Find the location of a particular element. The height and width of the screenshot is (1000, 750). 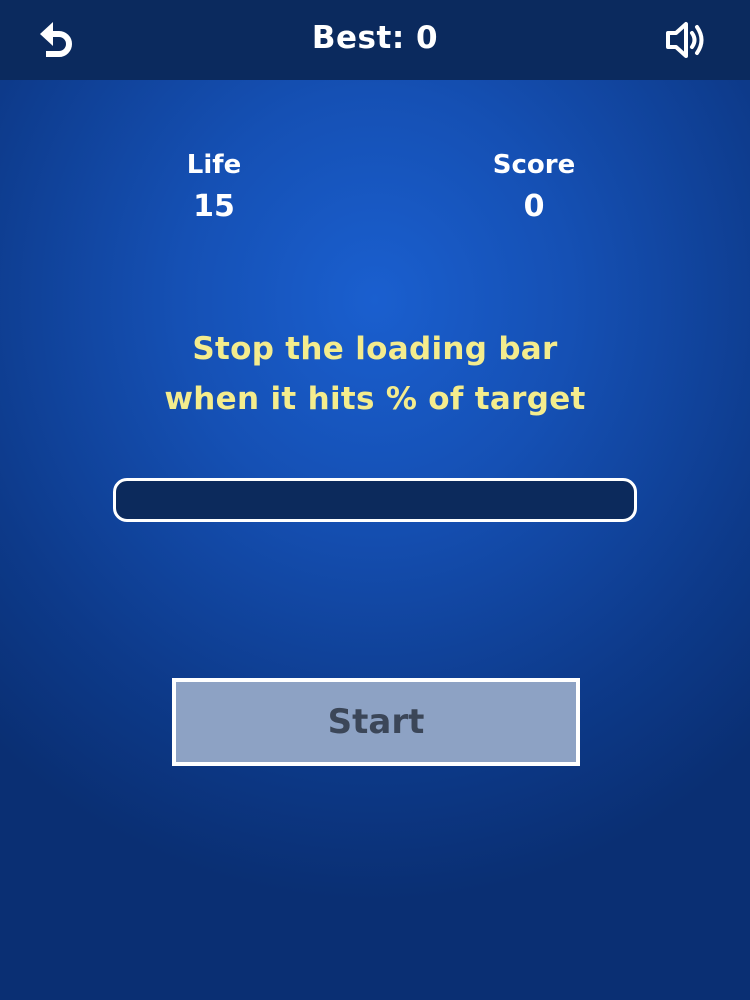

instructions-line-1: Stop the loading bar is located at coordinates (375, 349).